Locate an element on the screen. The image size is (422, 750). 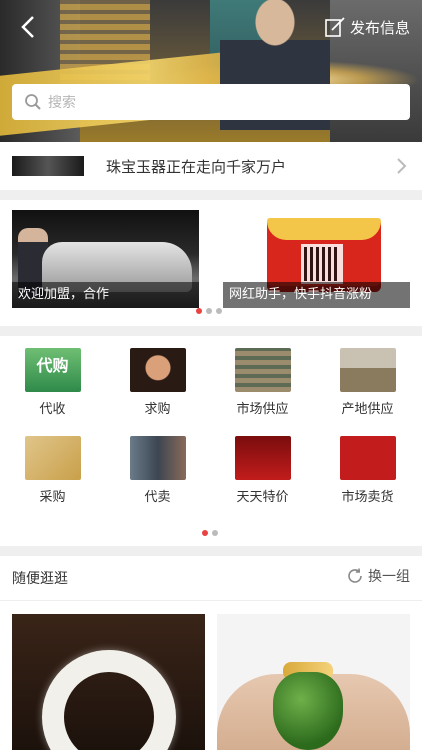
publish-button: 发布信息 is located at coordinates (367, 27).